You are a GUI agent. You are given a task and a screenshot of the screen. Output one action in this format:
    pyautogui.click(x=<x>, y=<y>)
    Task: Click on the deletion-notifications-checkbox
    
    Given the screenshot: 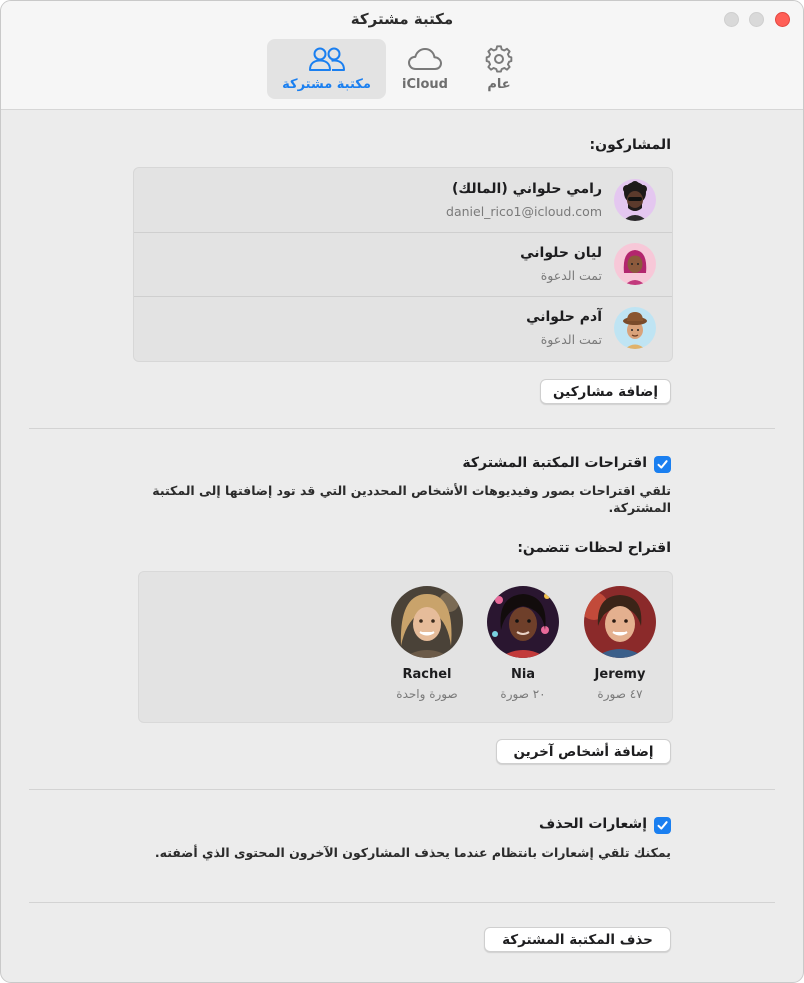 What is the action you would take?
    pyautogui.click(x=662, y=825)
    